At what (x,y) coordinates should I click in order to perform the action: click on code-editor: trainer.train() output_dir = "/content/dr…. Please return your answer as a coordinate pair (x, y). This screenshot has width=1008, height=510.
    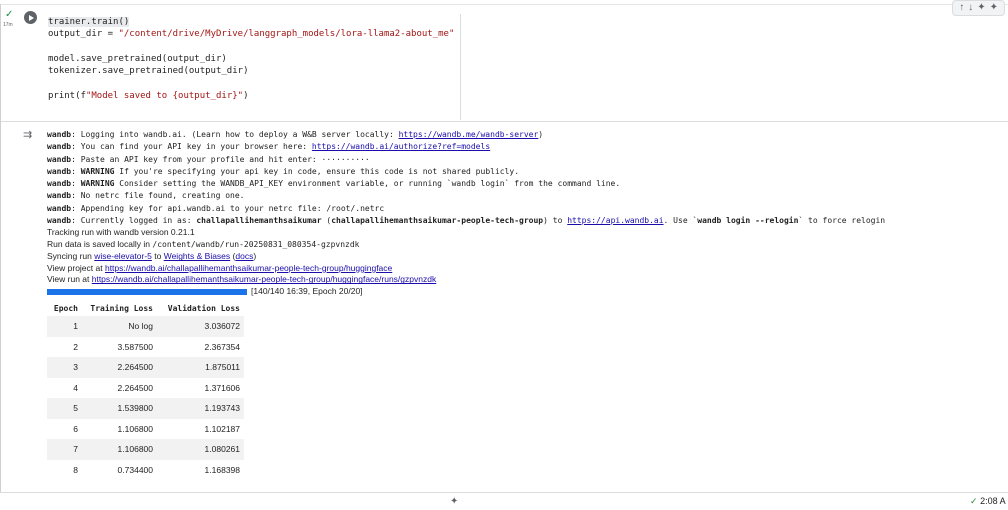
    Looking at the image, I should click on (251, 64).